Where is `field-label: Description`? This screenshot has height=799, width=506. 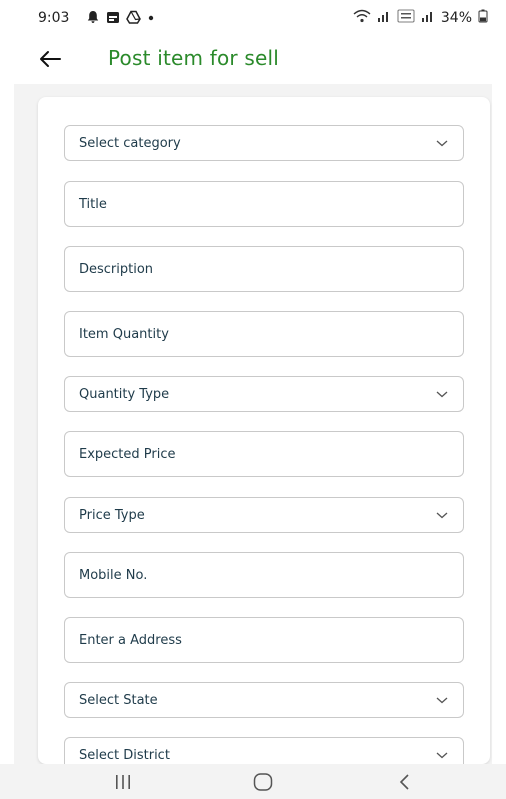
field-label: Description is located at coordinates (116, 269).